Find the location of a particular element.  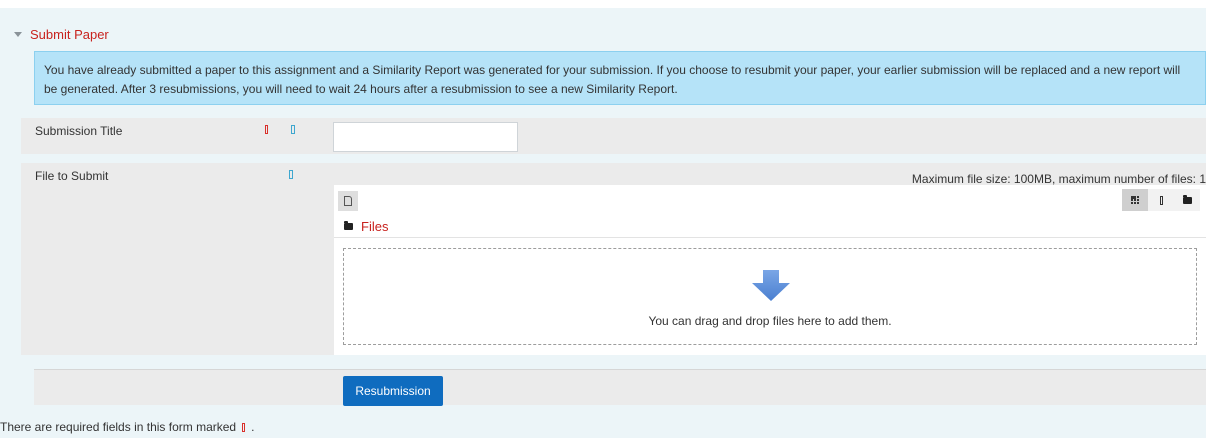

view-mode-group is located at coordinates (1161, 200).